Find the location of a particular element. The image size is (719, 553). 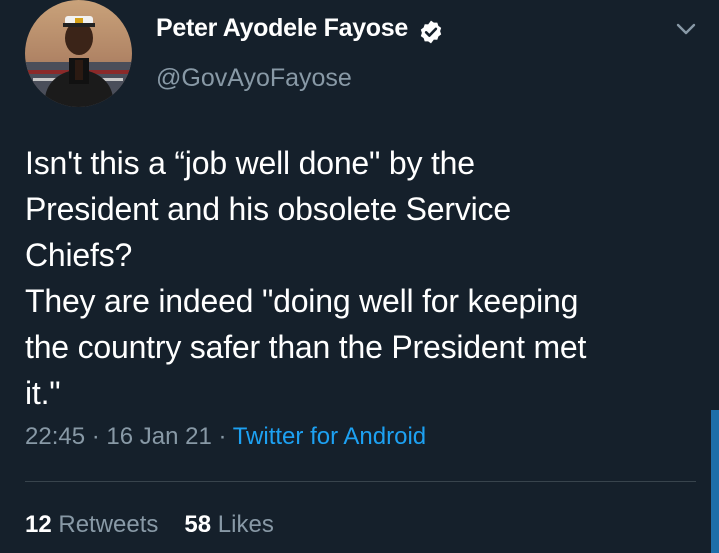

verified-badge-icon is located at coordinates (431, 32).